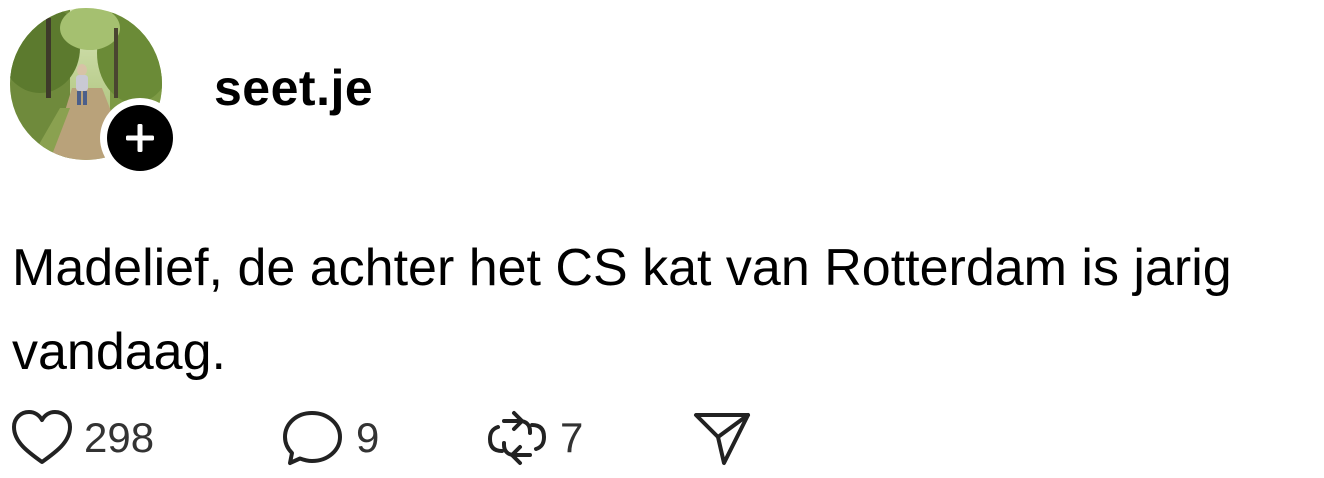 The height and width of the screenshot is (478, 1324). Describe the element at coordinates (312, 438) in the screenshot. I see `speech-bubble-icon` at that location.